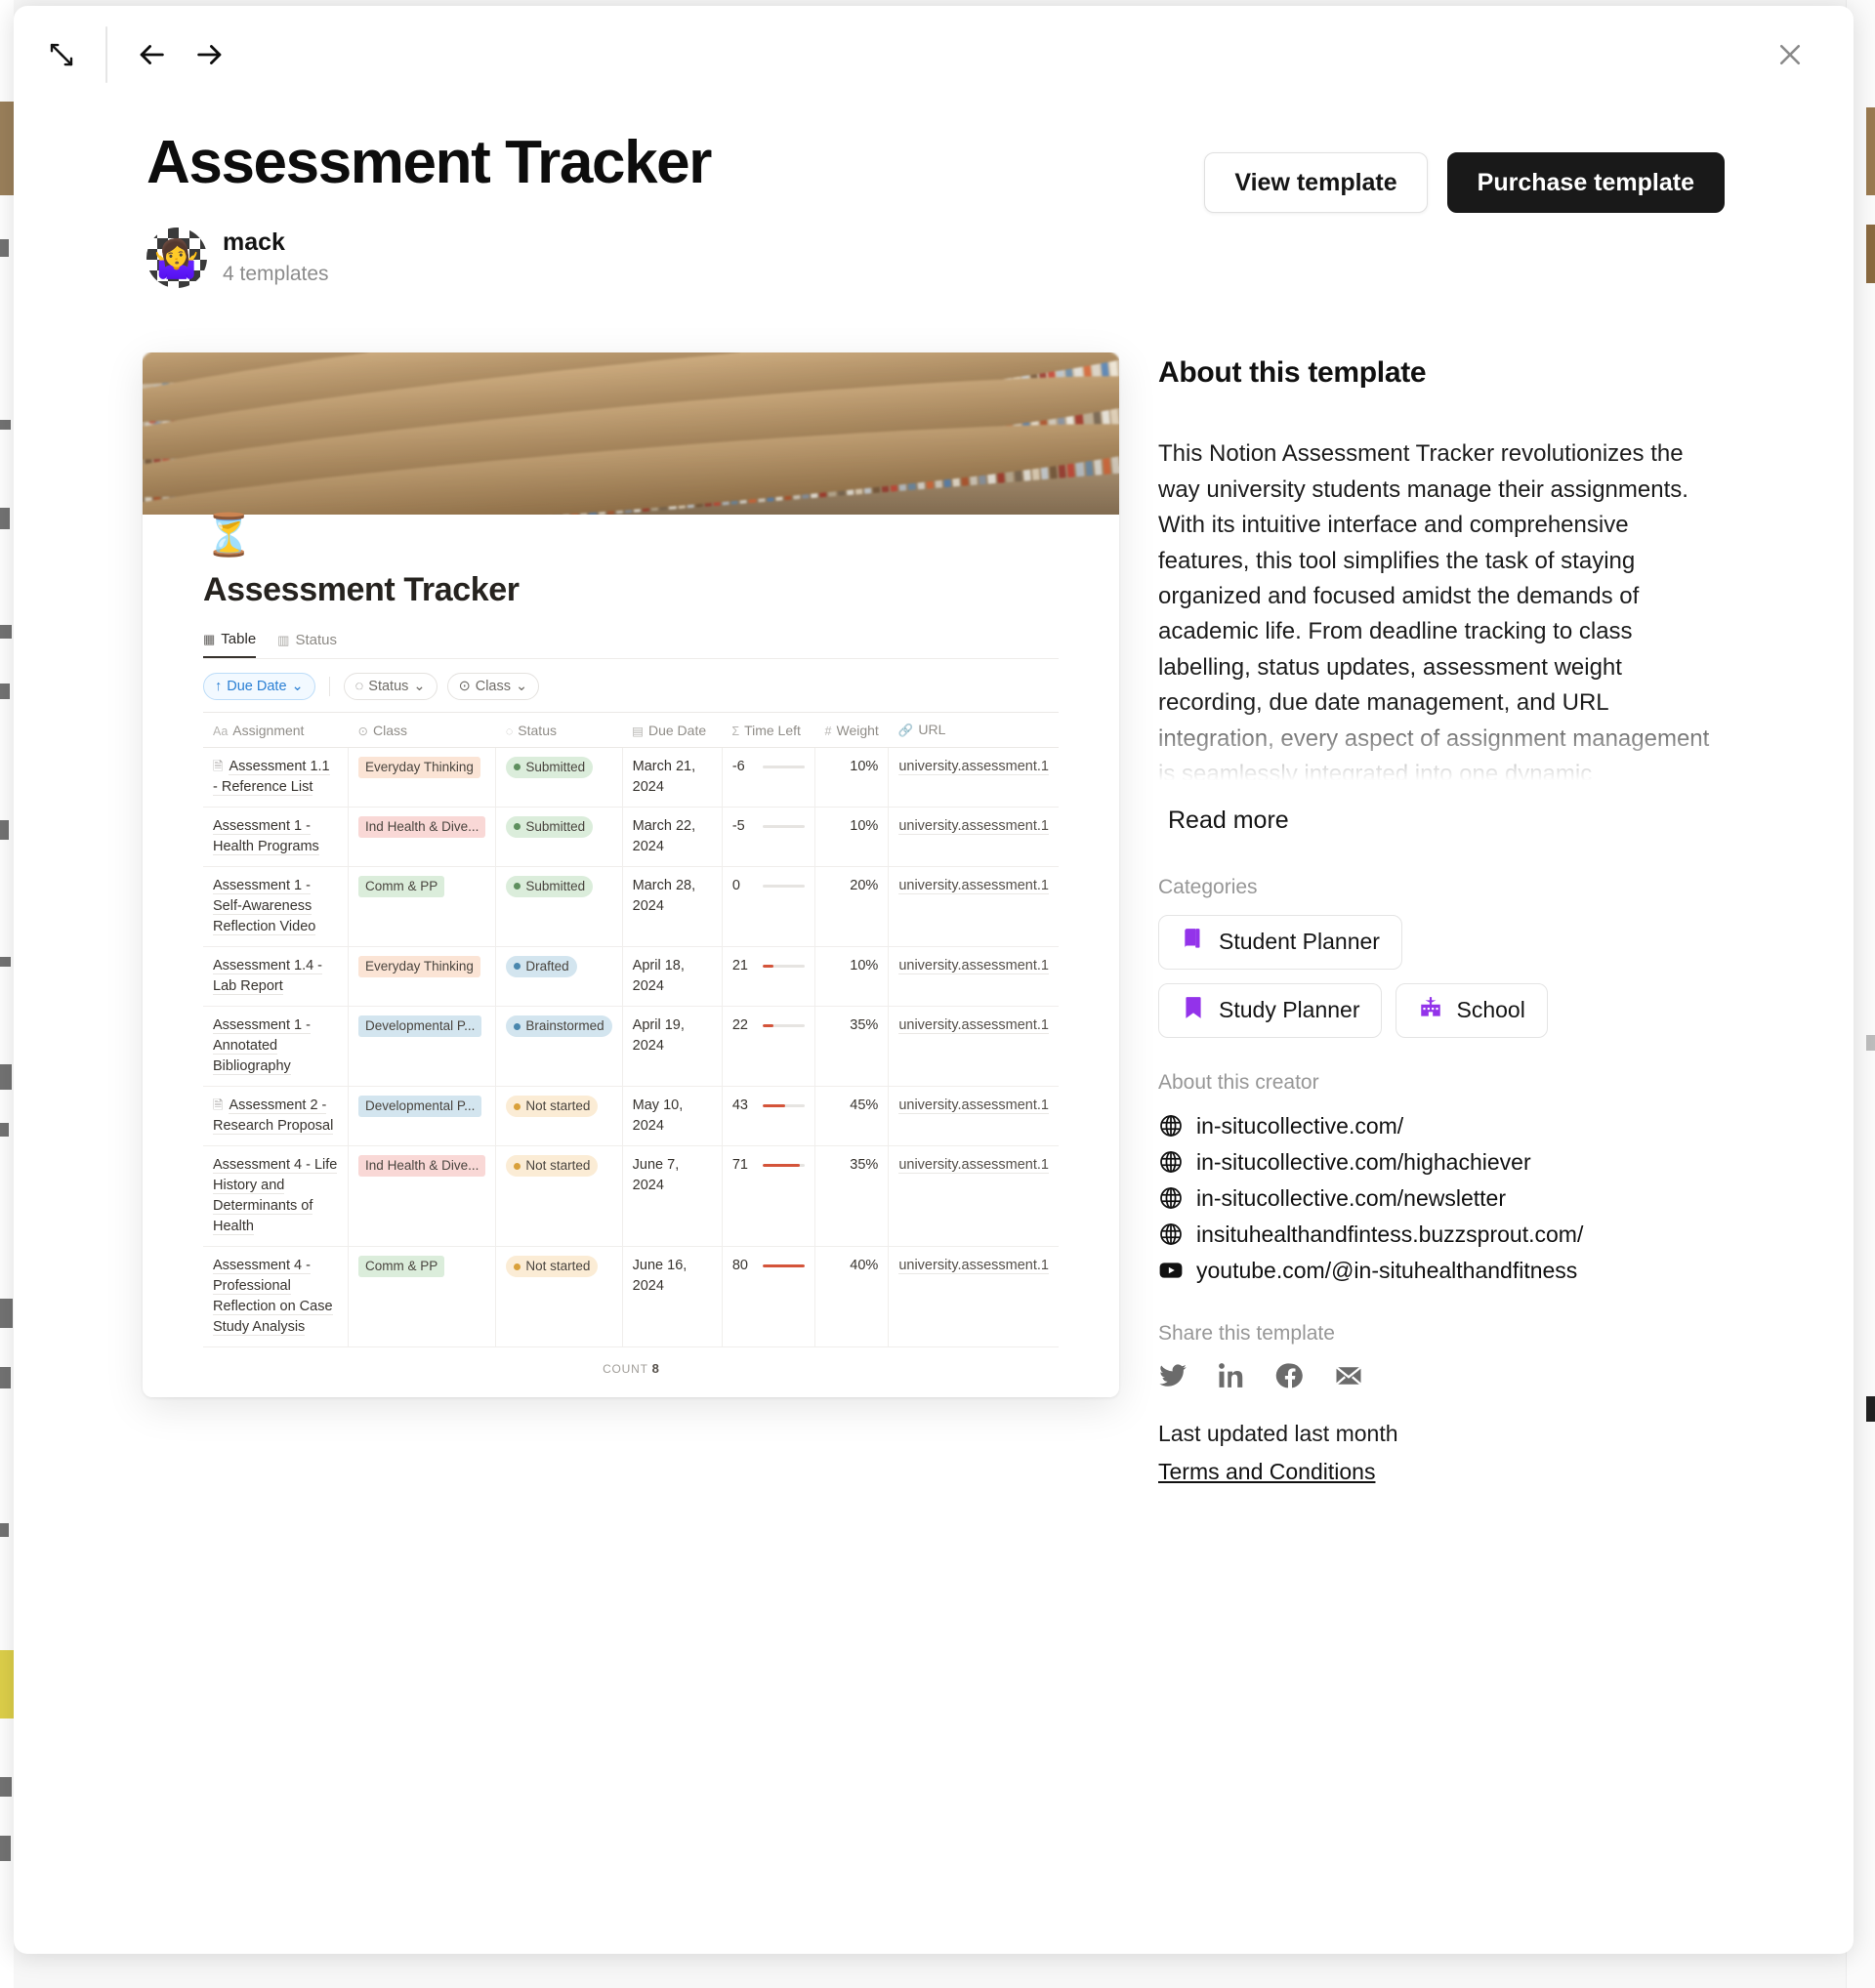 Image resolution: width=1875 pixels, height=1988 pixels. I want to click on tab-table: ▦ Table, so click(230, 645).